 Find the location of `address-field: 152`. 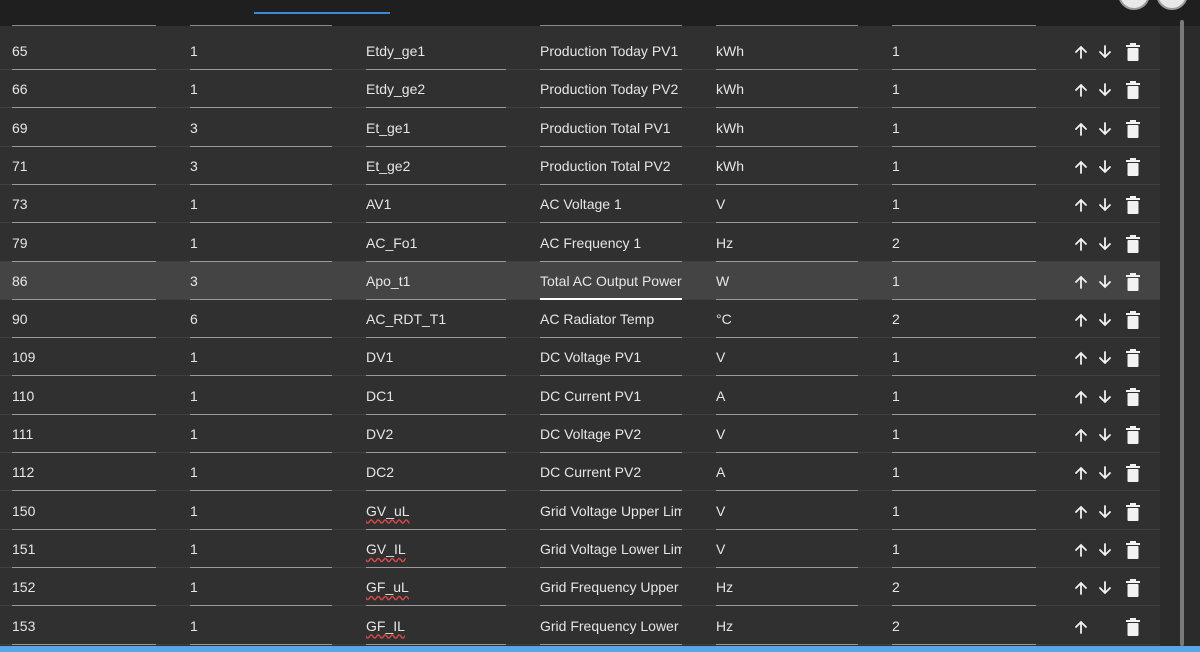

address-field: 152 is located at coordinates (84, 587).